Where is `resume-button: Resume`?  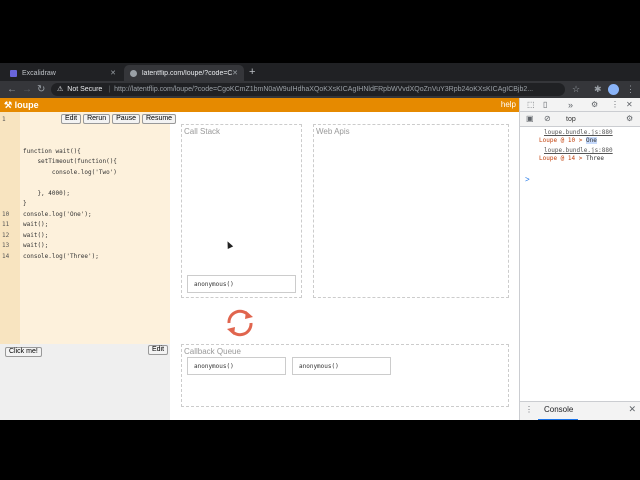
resume-button: Resume is located at coordinates (159, 119).